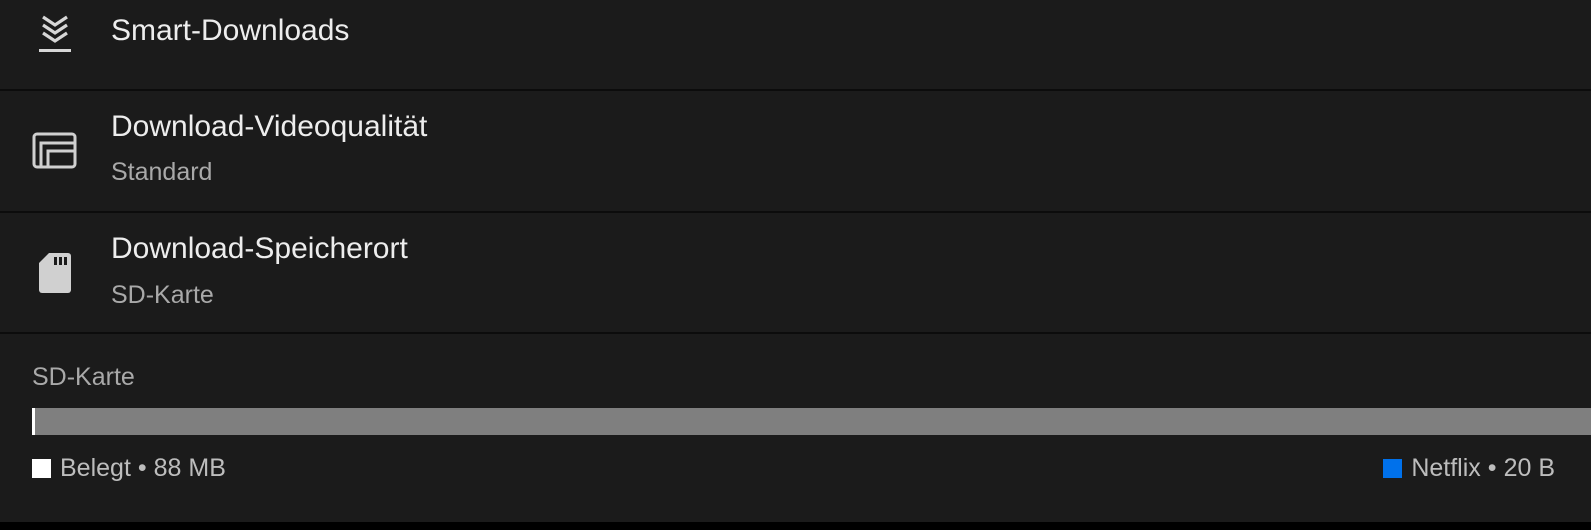 This screenshot has height=530, width=1591. I want to click on legend-used-amount: 88 MB, so click(189, 468).